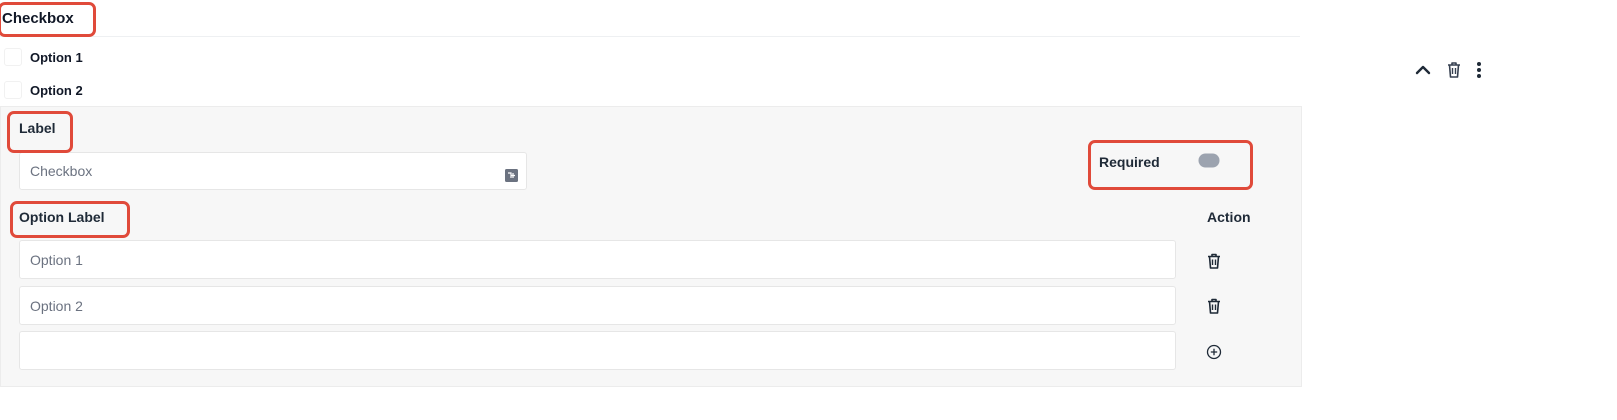  I want to click on checkbox-option-label: Option 1, so click(56, 57).